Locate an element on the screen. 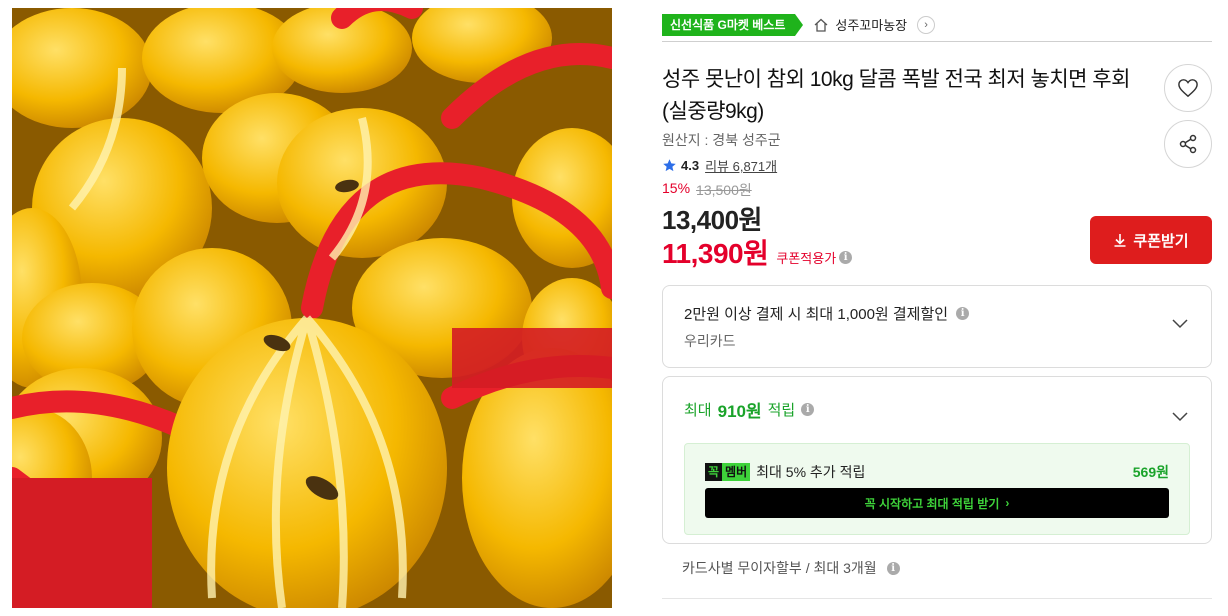 This screenshot has width=1228, height=616. member-benefit-row: 꼭 멤버 최대 5% 추가 적립 569원 is located at coordinates (937, 472).